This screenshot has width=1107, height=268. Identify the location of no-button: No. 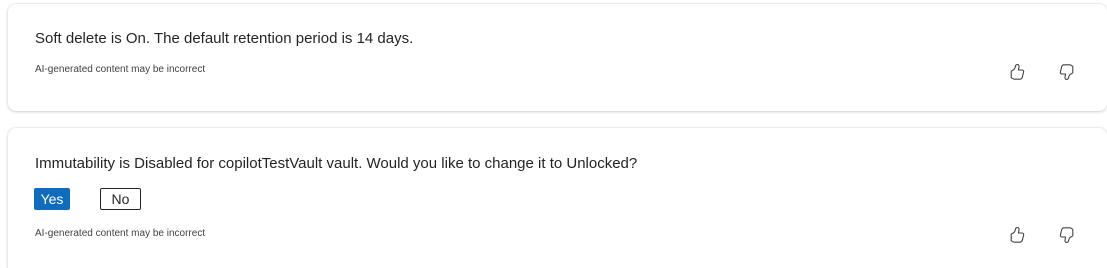
(120, 199).